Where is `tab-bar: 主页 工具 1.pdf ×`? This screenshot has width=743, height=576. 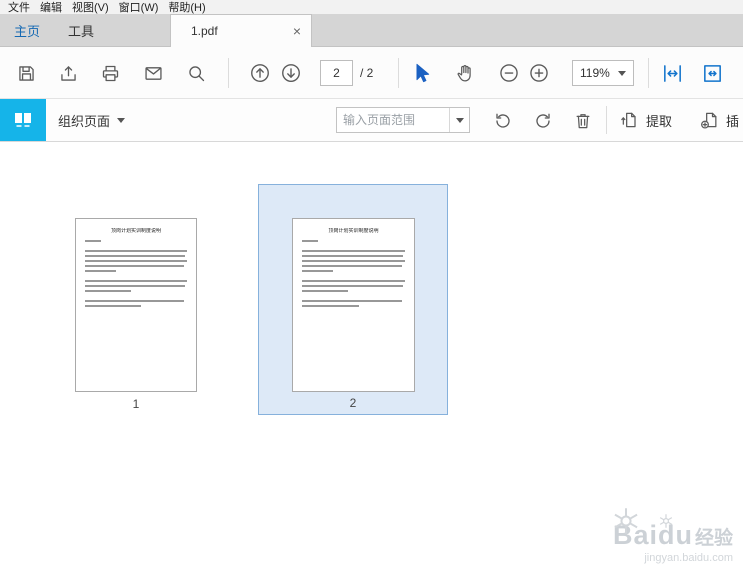 tab-bar: 主页 工具 1.pdf × is located at coordinates (371, 30).